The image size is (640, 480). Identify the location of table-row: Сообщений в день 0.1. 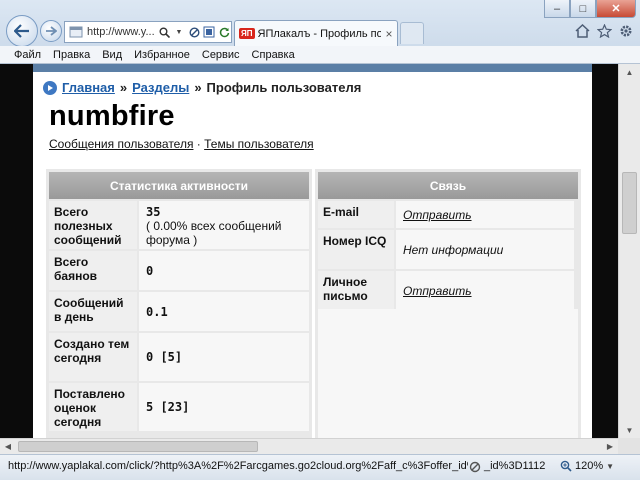
(179, 311).